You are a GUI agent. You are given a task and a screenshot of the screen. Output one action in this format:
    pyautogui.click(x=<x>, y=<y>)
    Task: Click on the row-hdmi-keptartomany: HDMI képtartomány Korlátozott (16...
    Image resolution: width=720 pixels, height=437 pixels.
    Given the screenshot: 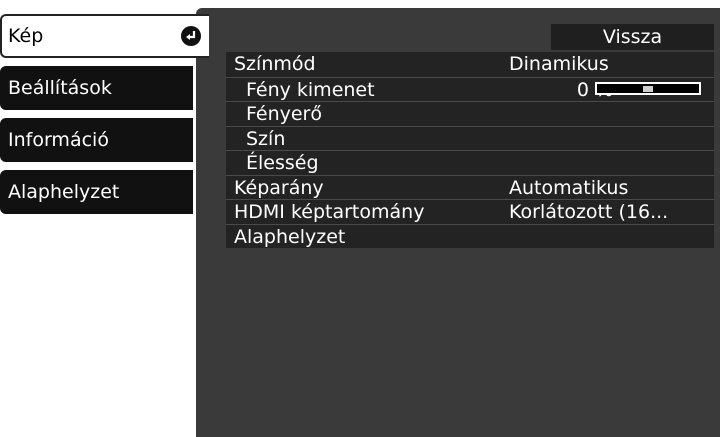 What is the action you would take?
    pyautogui.click(x=470, y=211)
    